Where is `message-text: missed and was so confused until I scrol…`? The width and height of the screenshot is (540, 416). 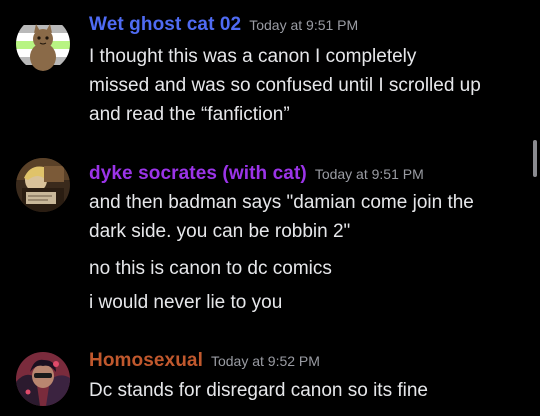
message-text: missed and was so confused until I scrol… is located at coordinates (285, 85).